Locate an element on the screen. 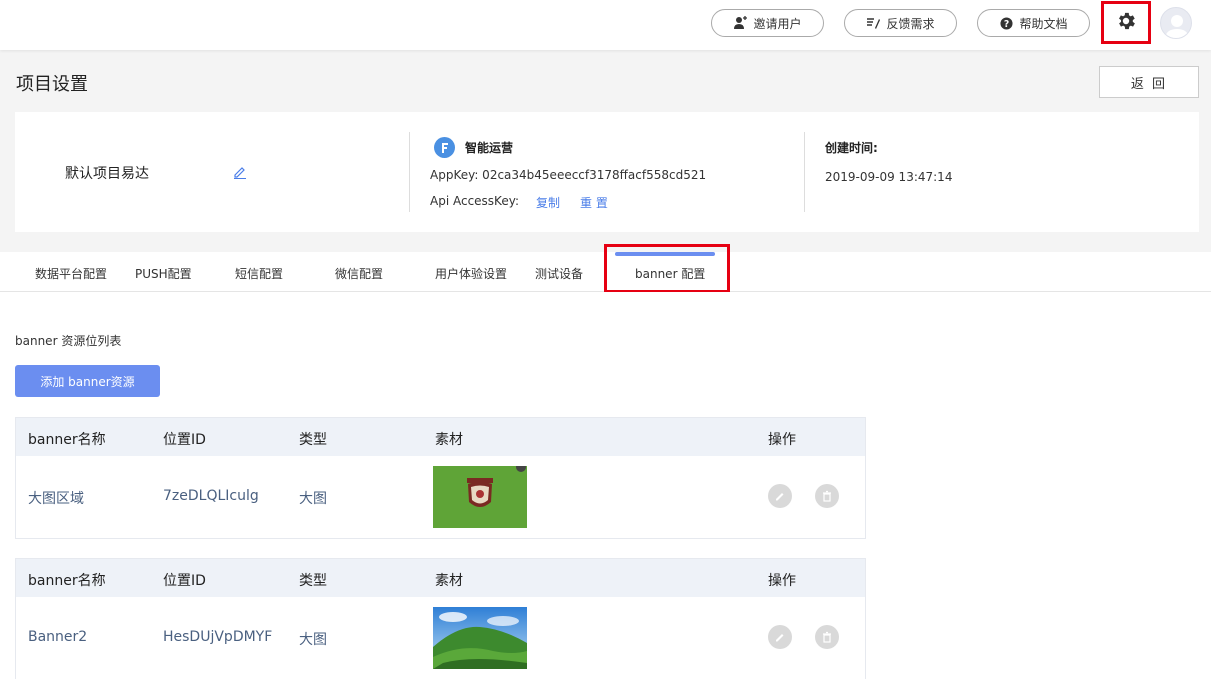 The image size is (1211, 679). service-logo-icon is located at coordinates (444, 147).